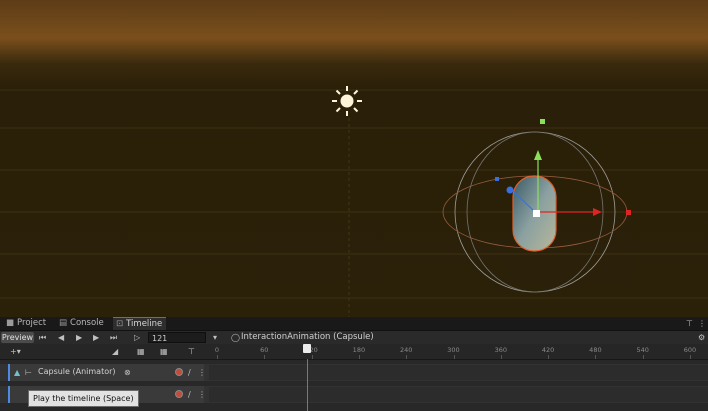 The image size is (708, 411). Describe the element at coordinates (191, 351) in the screenshot. I see `pin-icon: ⊤` at that location.